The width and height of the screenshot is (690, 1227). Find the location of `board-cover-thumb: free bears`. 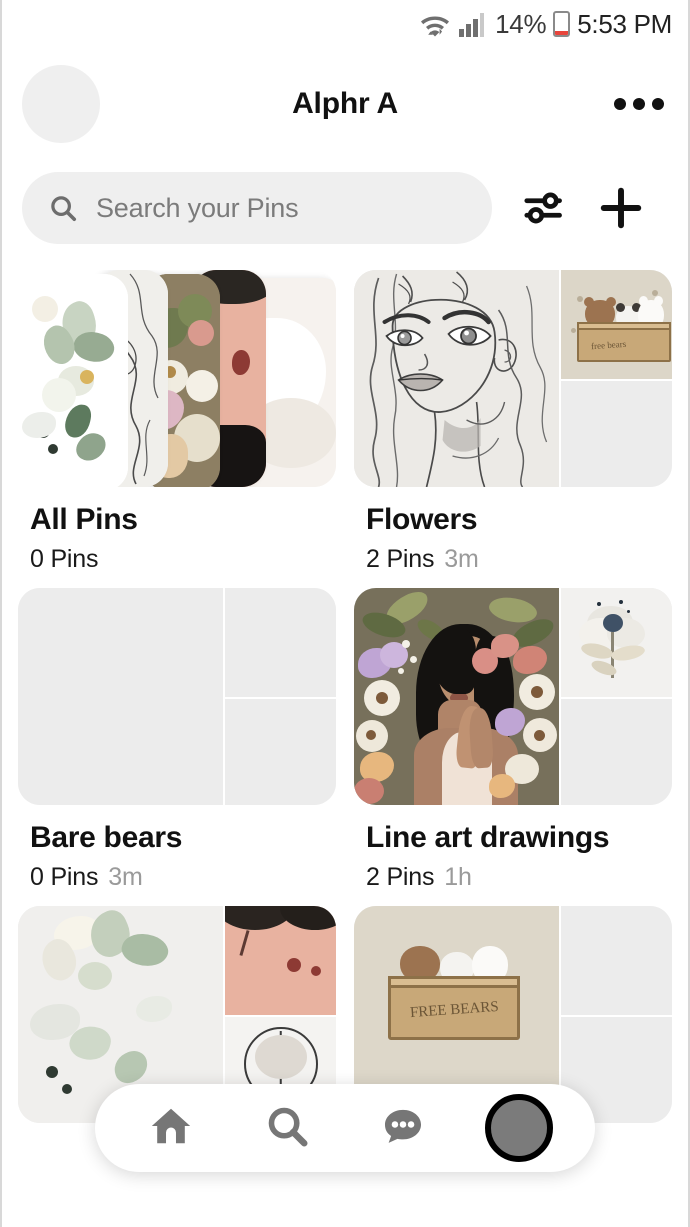

board-cover-thumb: free bears is located at coordinates (616, 324).